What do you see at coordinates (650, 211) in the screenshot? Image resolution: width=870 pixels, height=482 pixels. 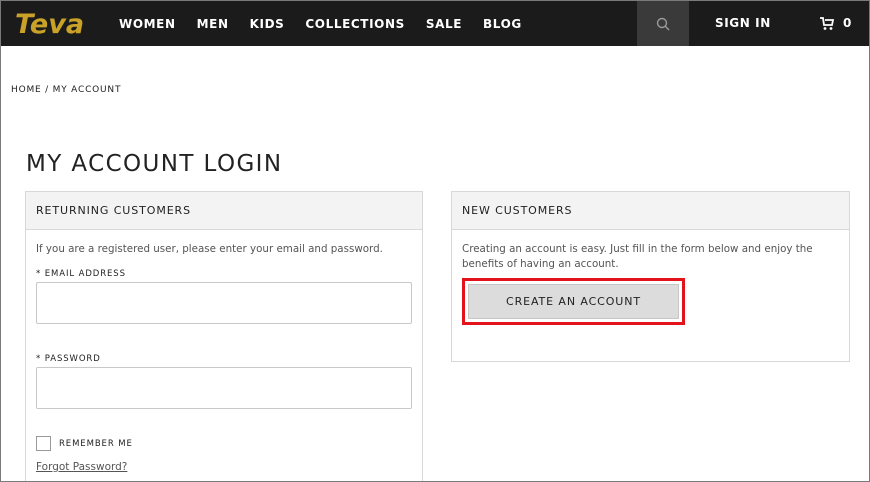 I see `new-customers-heading: NEW CUSTOMERS` at bounding box center [650, 211].